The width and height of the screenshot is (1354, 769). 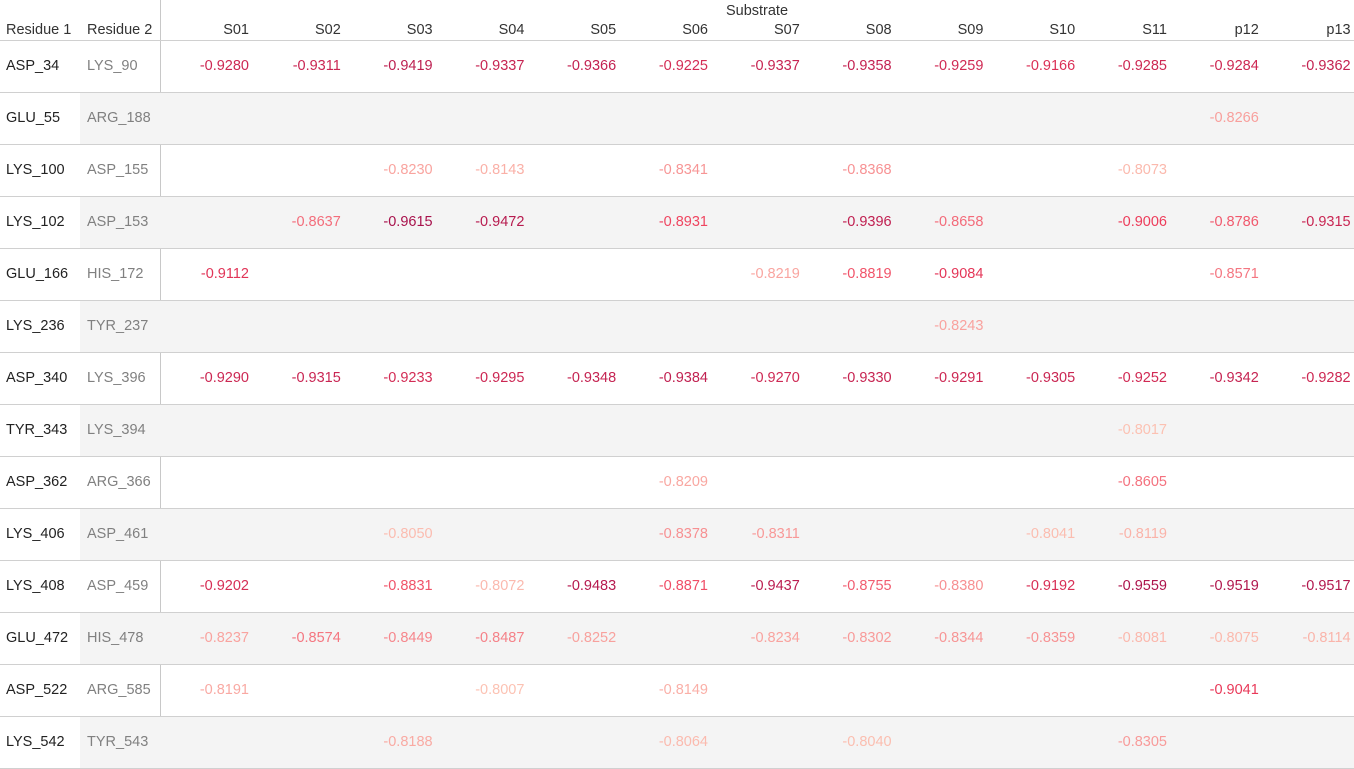 I want to click on value-cell: -0.9291, so click(x=938, y=378).